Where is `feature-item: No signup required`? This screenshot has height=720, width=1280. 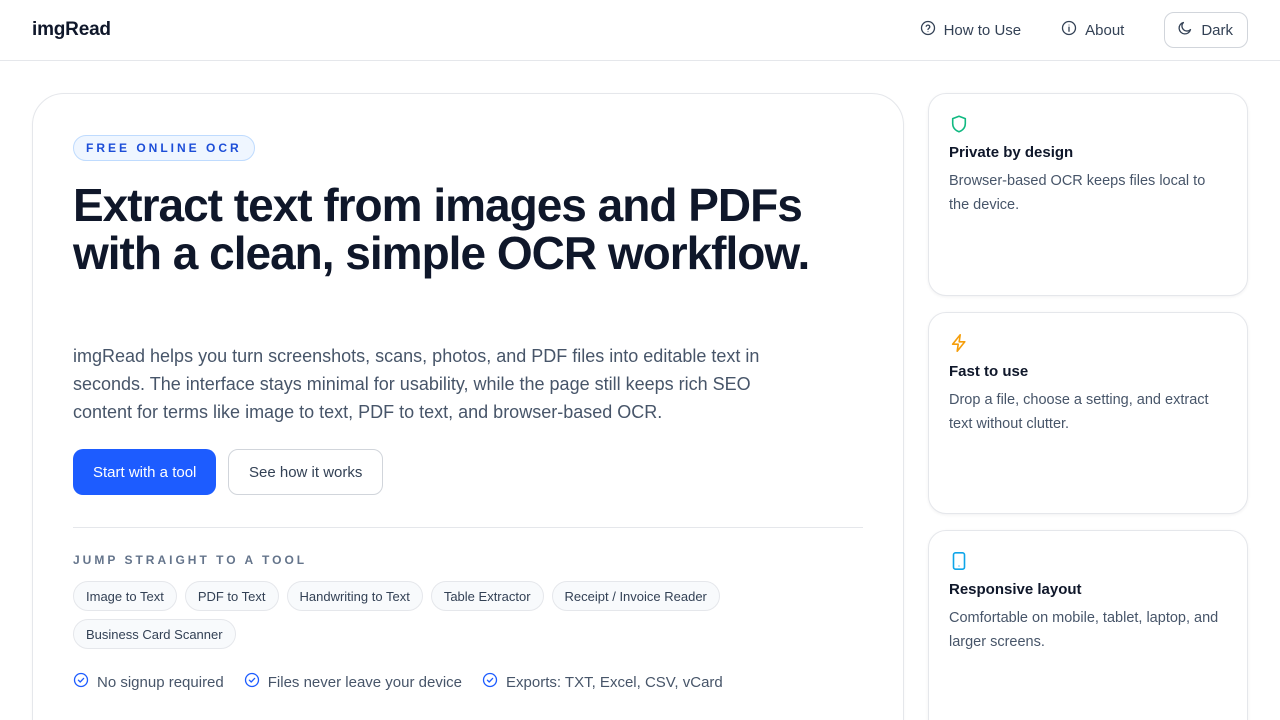
feature-item: No signup required is located at coordinates (148, 682).